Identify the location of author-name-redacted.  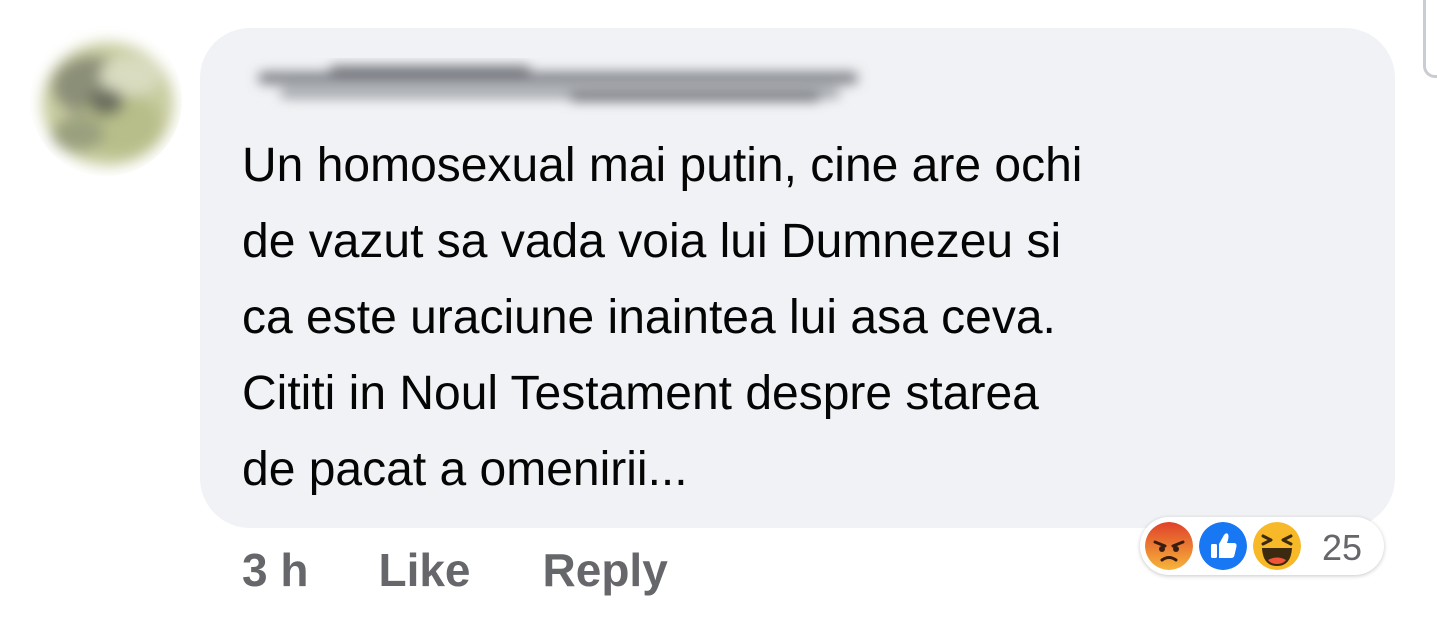
(560, 88).